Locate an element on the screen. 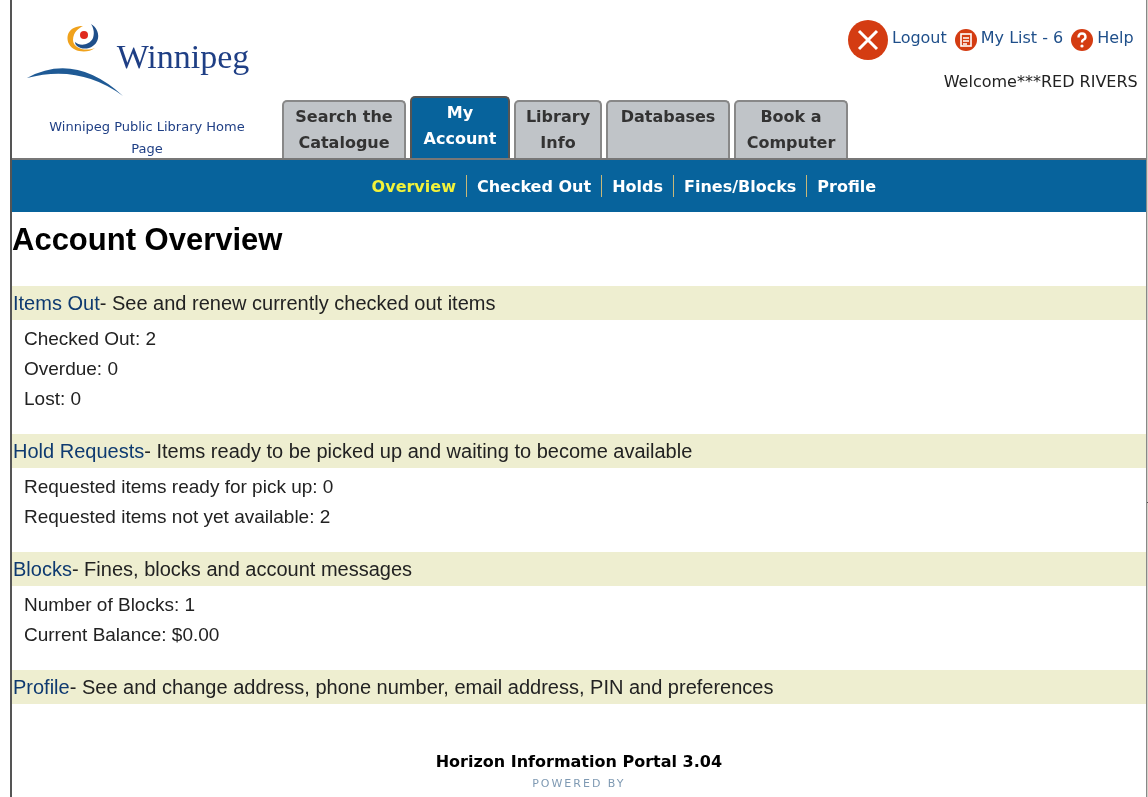  nav-tab: Databases is located at coordinates (668, 129).